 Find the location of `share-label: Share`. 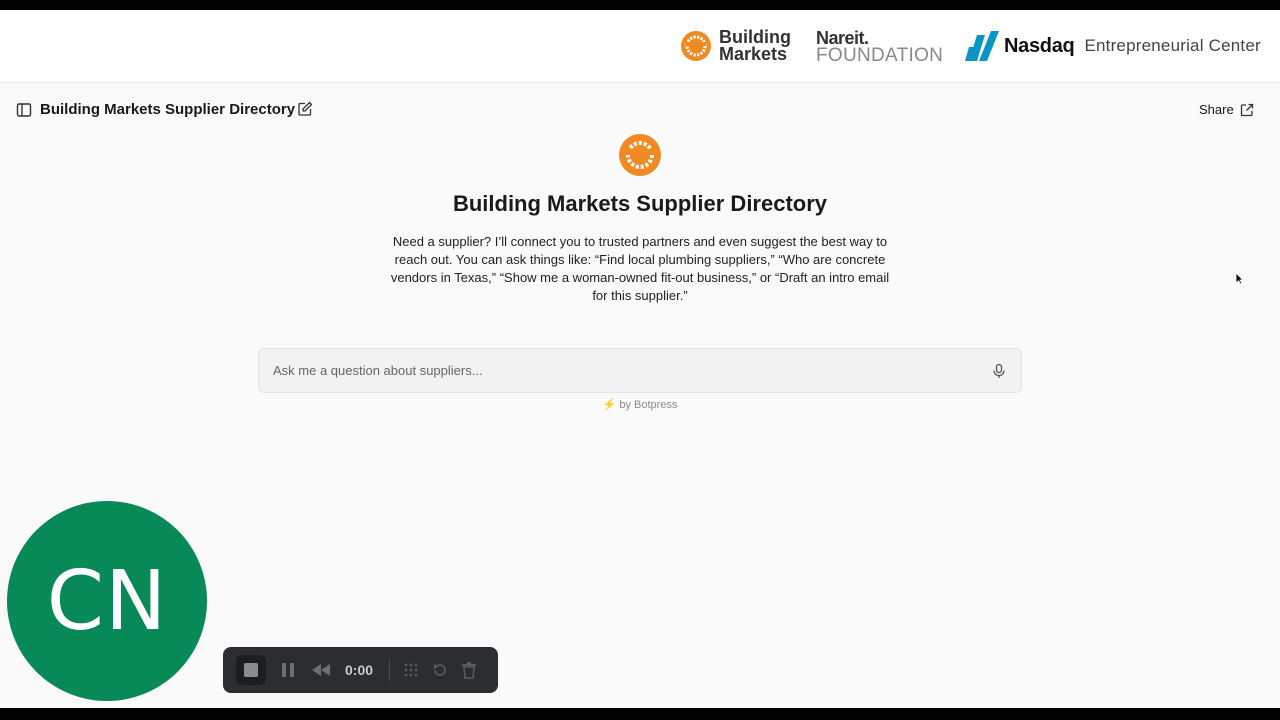

share-label: Share is located at coordinates (1216, 109).